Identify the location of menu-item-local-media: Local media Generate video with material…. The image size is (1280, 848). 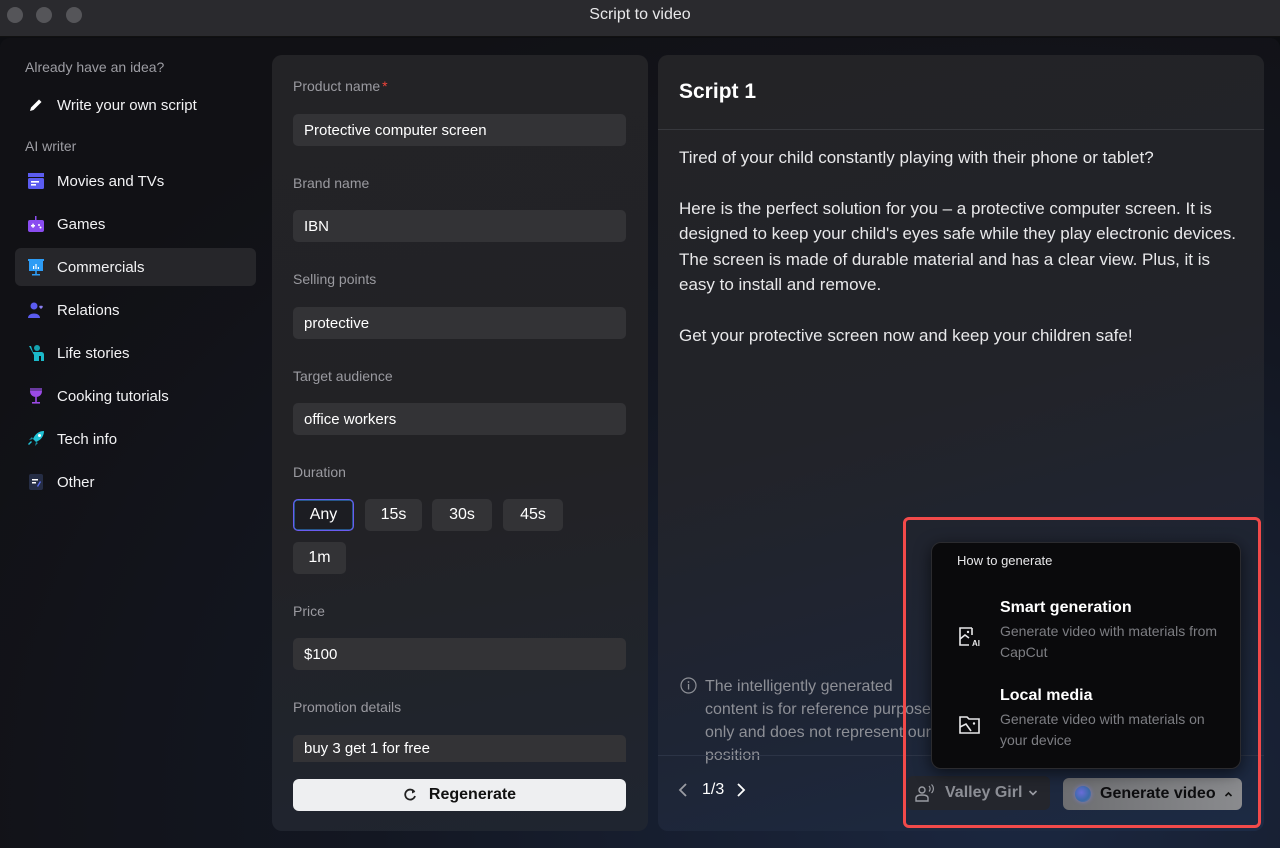
(1086, 727).